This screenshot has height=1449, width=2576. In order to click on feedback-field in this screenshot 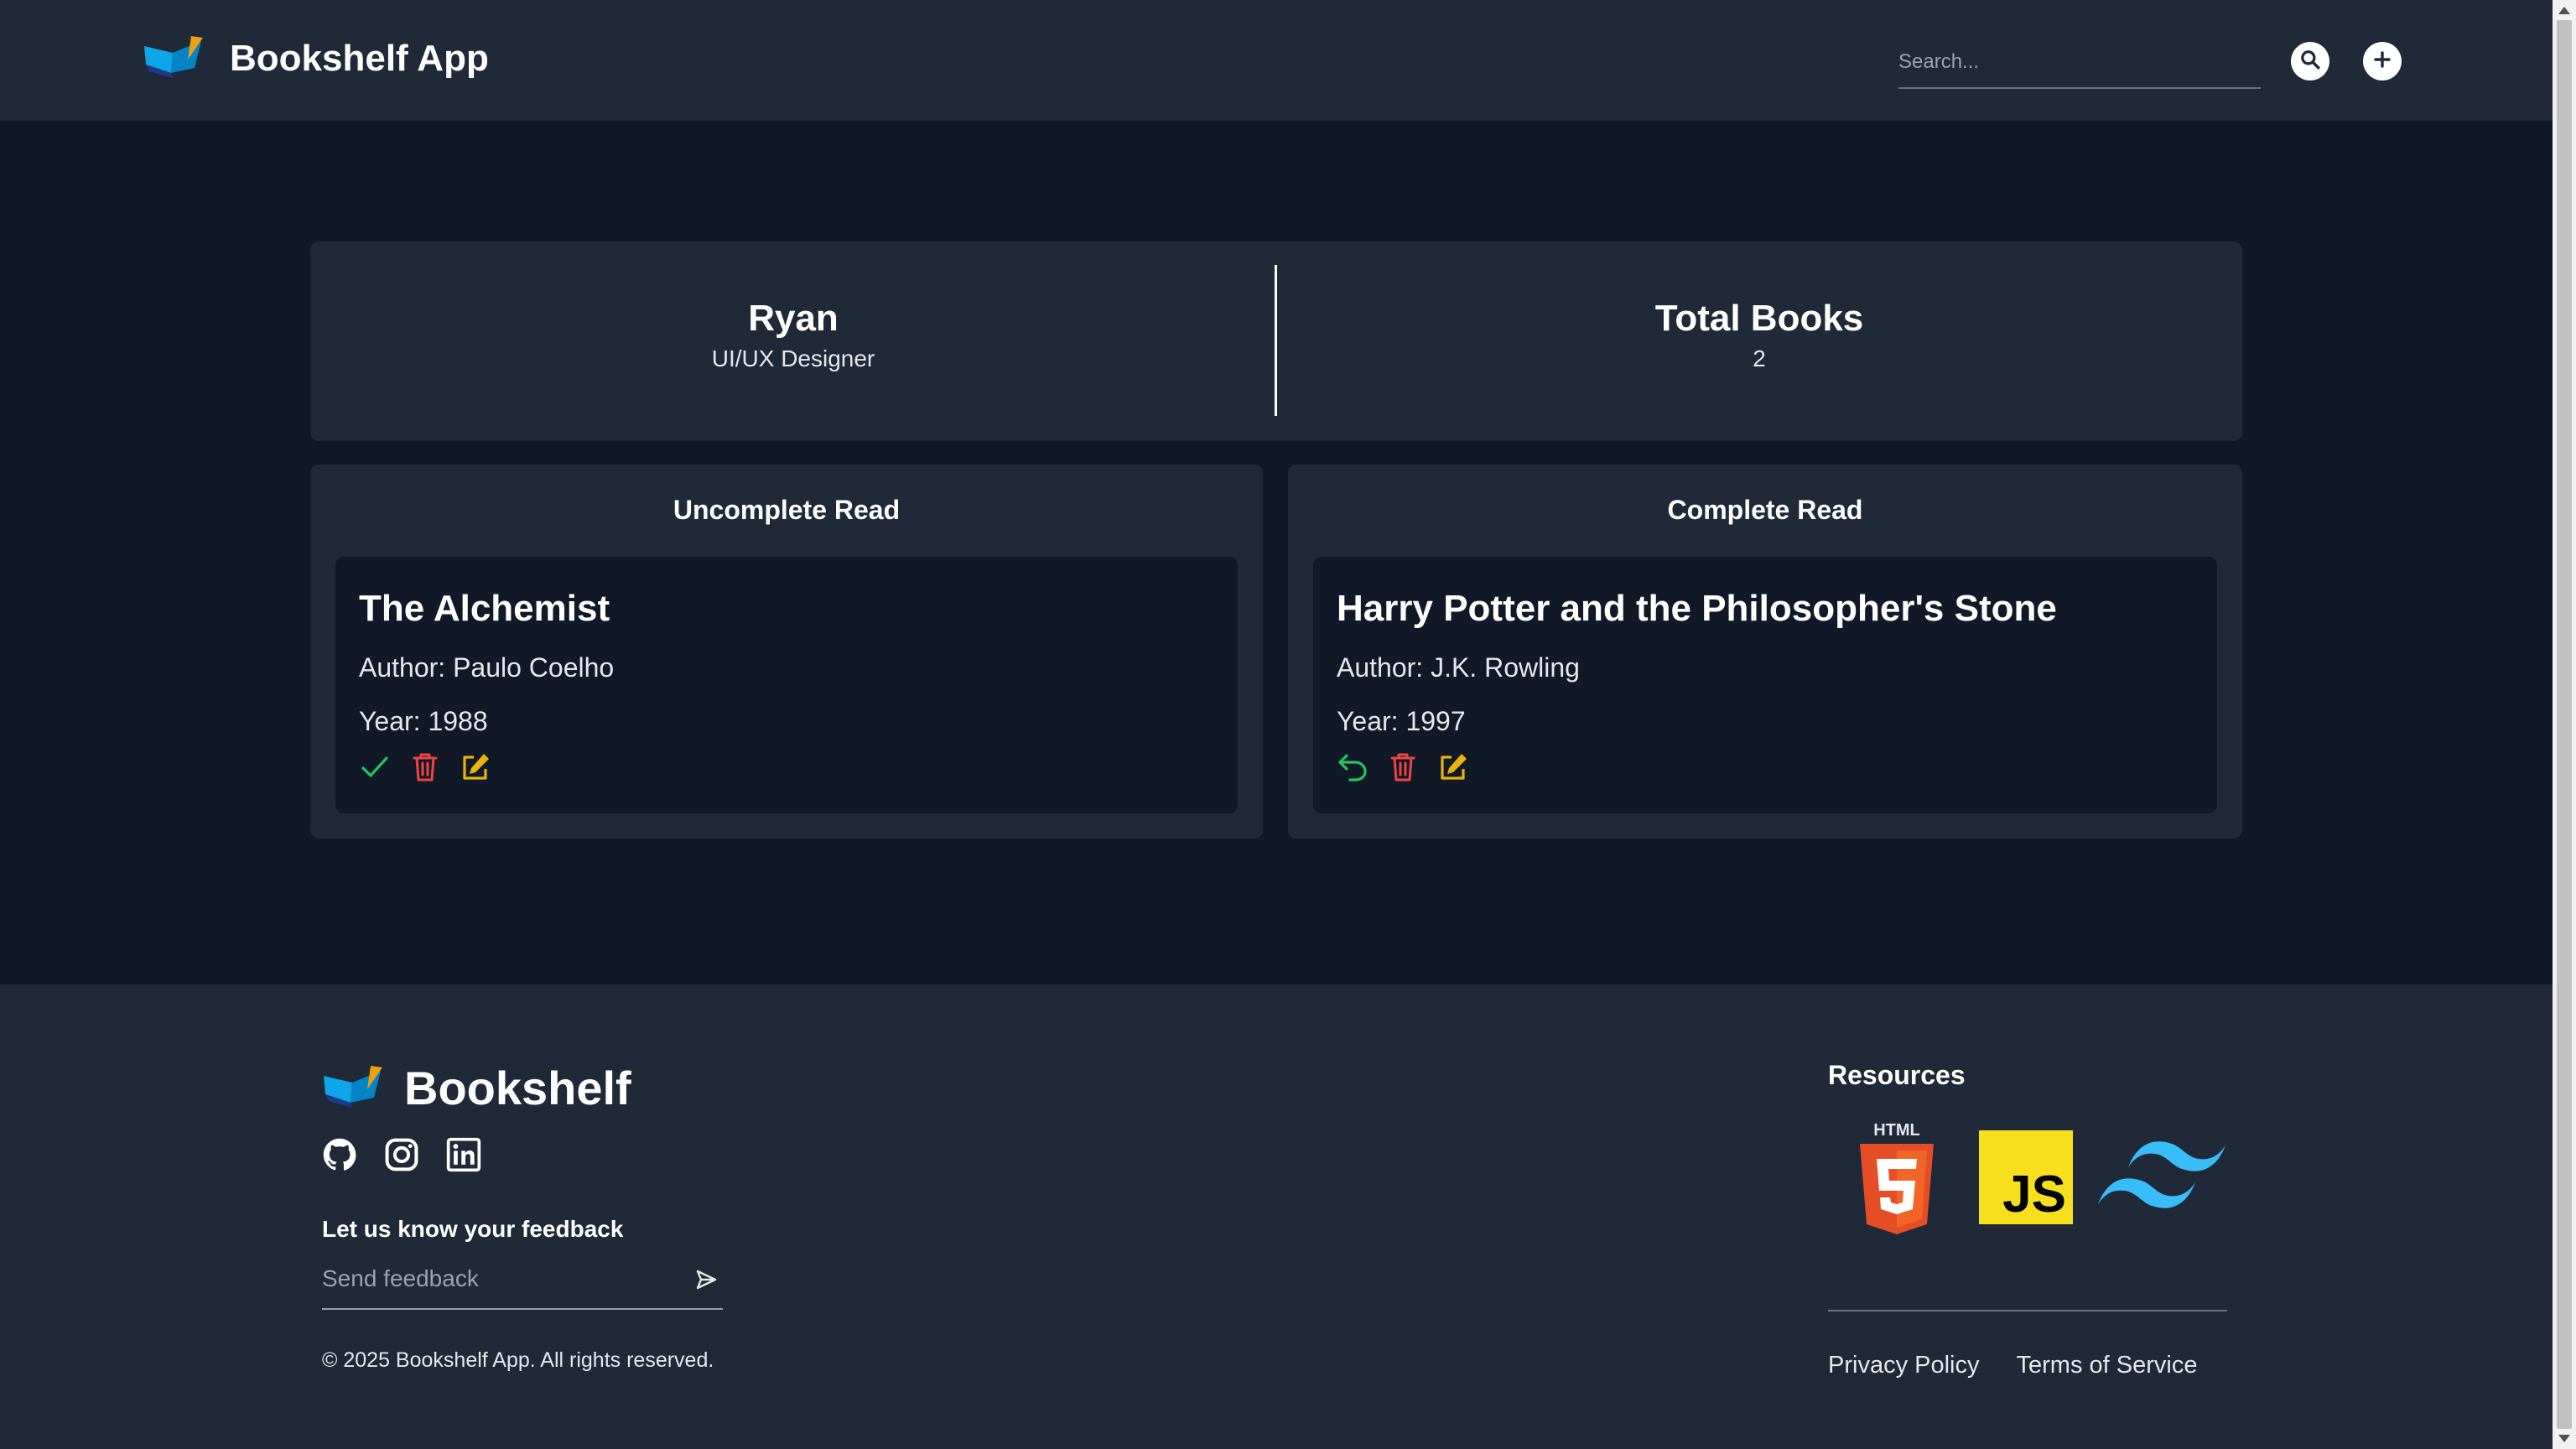, I will do `click(522, 1283)`.